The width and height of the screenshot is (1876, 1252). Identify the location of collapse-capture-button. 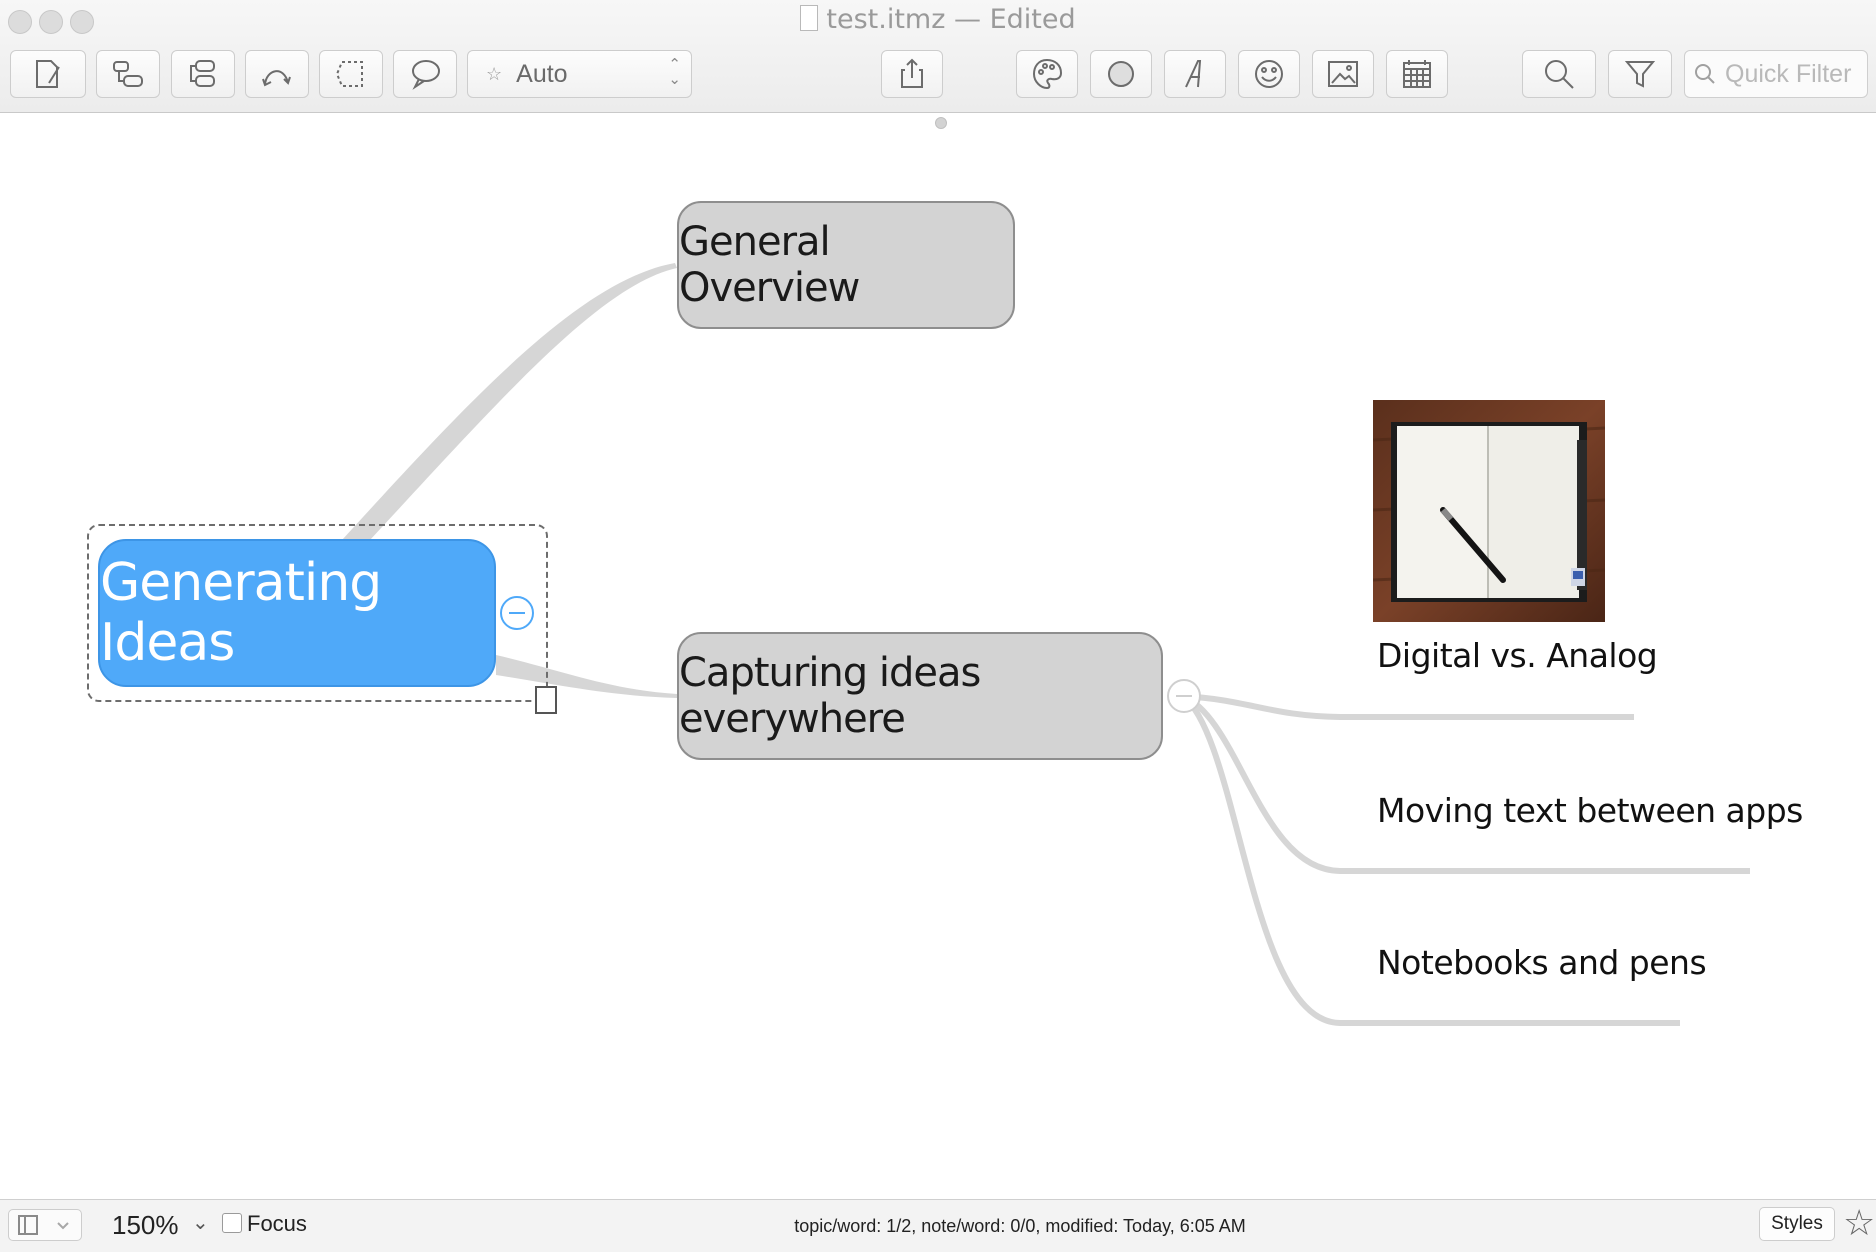
(1184, 696).